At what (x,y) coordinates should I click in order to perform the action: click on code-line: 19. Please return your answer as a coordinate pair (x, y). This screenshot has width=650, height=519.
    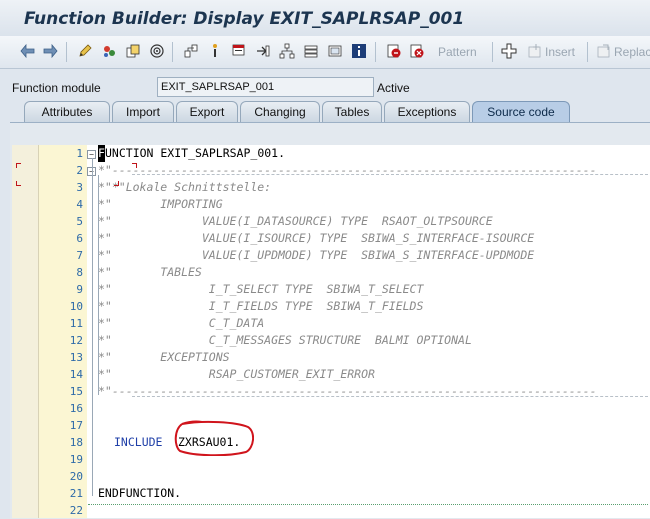
    Looking at the image, I should click on (331, 459).